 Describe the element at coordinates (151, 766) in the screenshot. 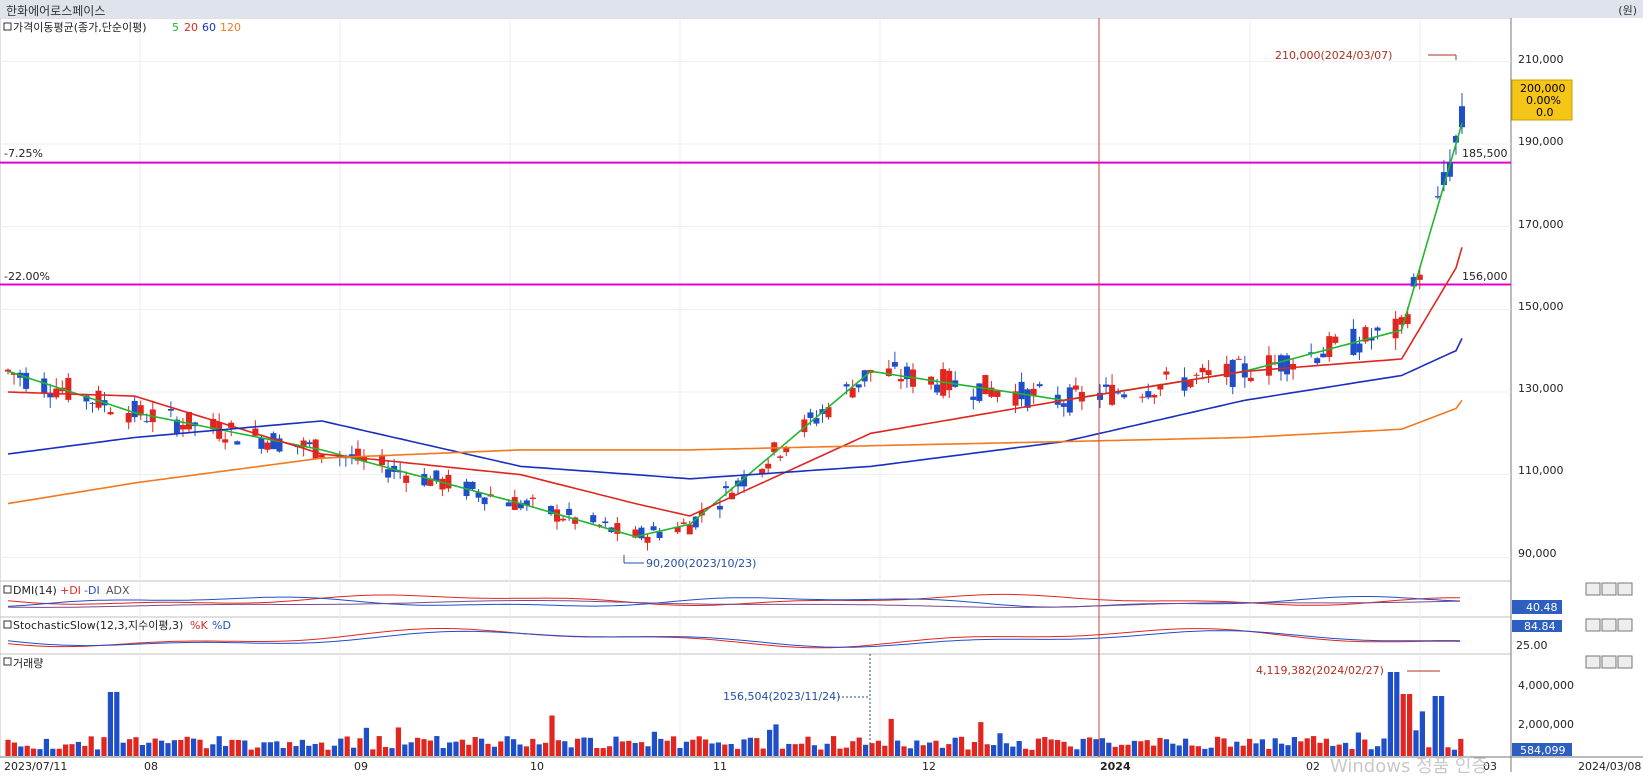

I see `x-tick: 08` at that location.